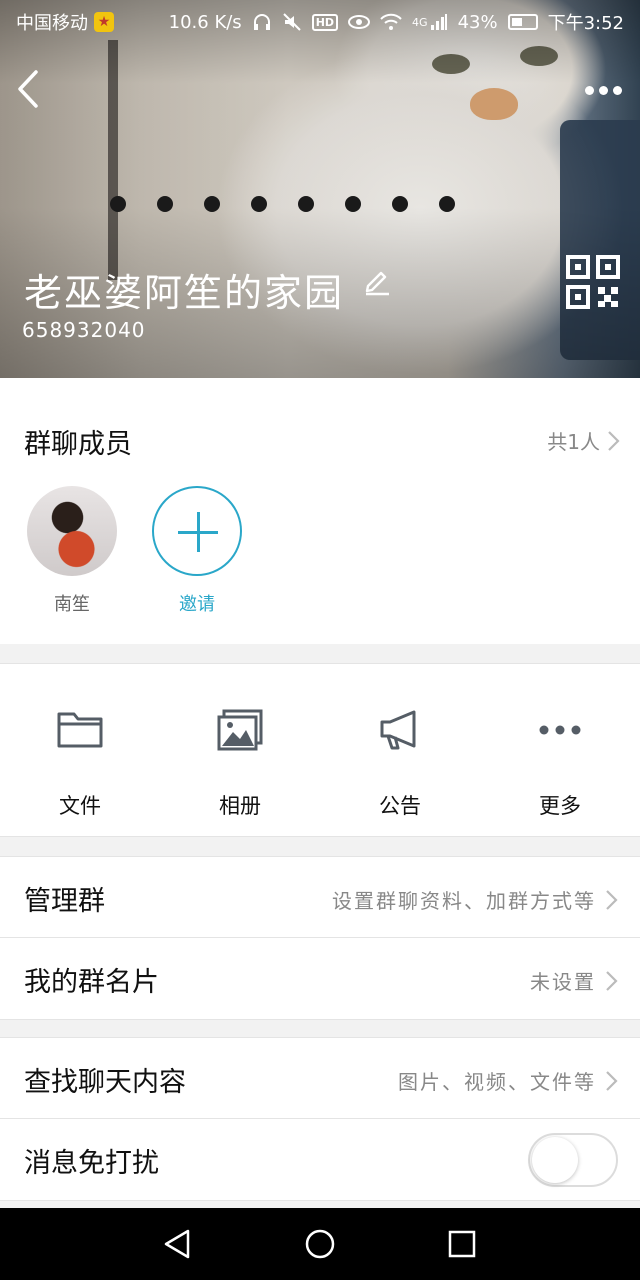  I want to click on back-icon, so click(32, 89).